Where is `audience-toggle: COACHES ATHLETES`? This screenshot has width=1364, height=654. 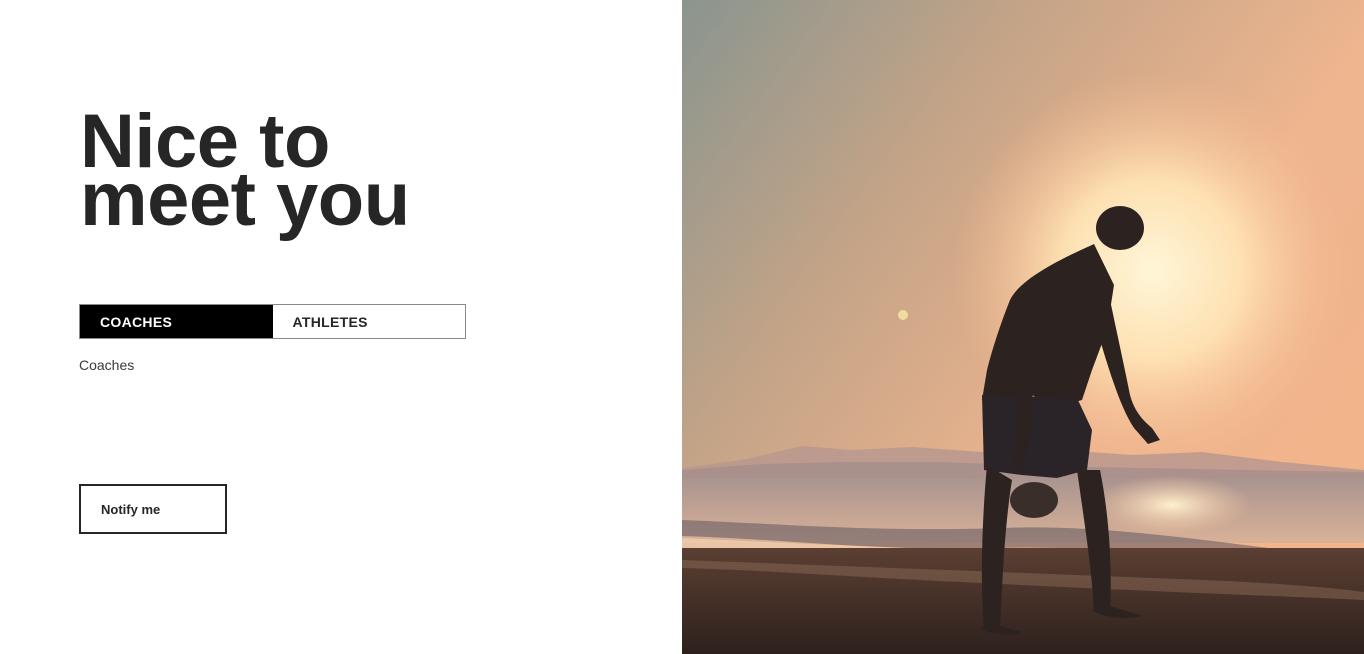
audience-toggle: COACHES ATHLETES is located at coordinates (272, 321).